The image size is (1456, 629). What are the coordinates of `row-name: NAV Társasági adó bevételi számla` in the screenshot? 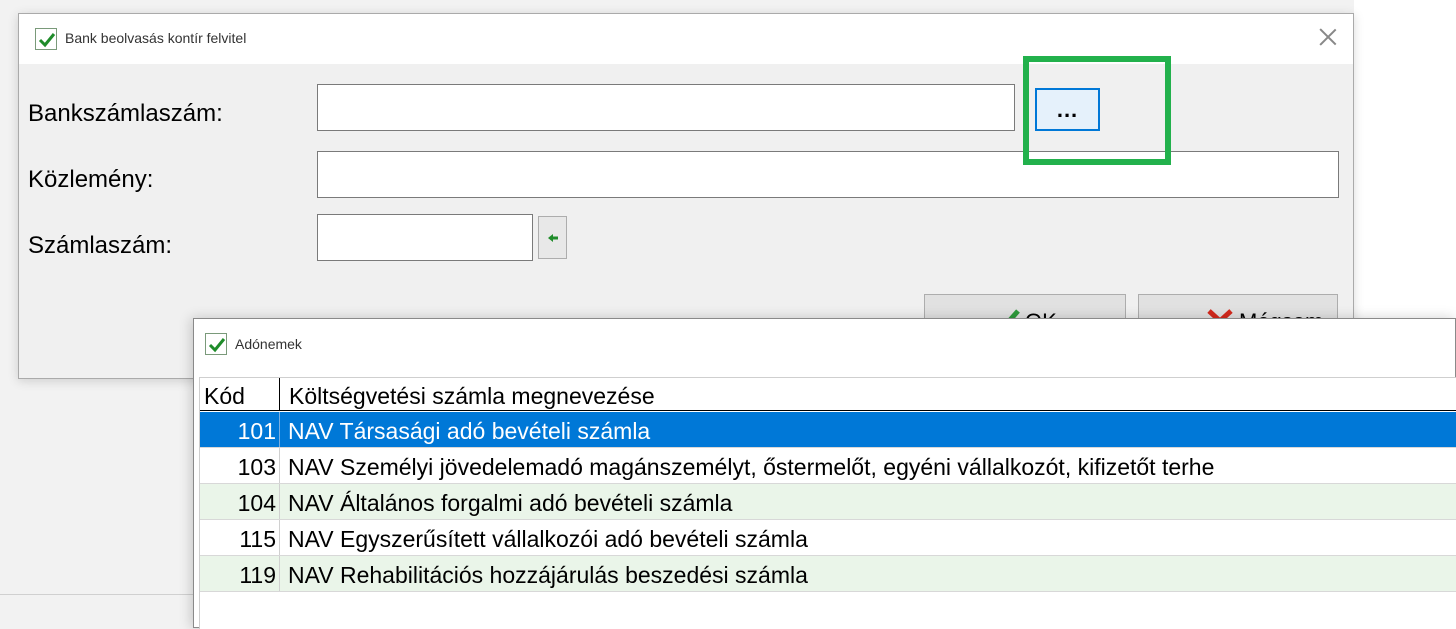 It's located at (469, 431).